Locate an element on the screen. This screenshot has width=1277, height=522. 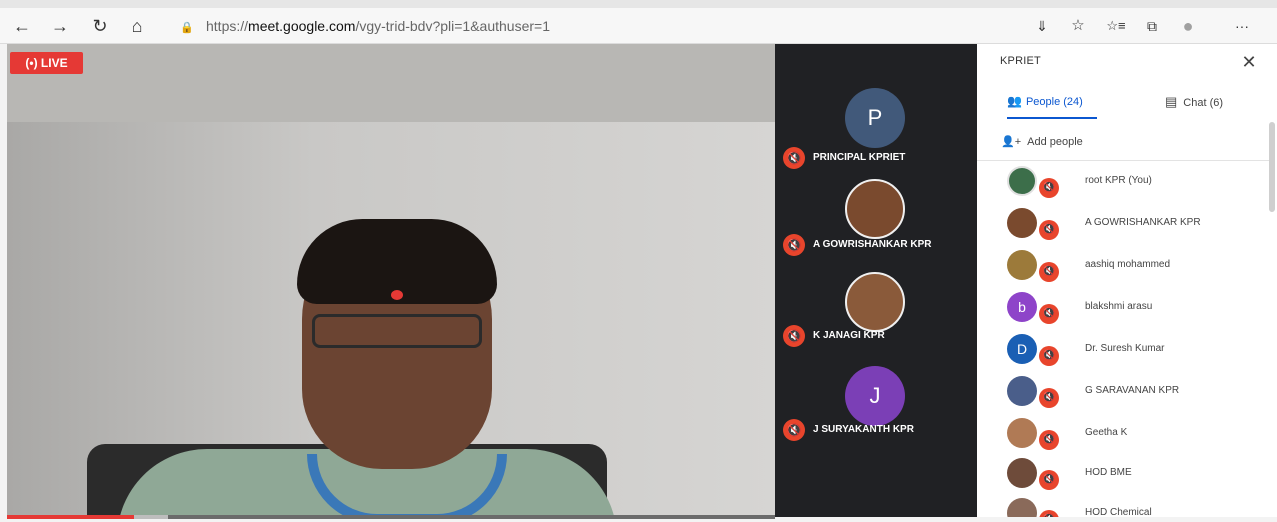
participant-name: root KPR (You) is located at coordinates (1118, 180).